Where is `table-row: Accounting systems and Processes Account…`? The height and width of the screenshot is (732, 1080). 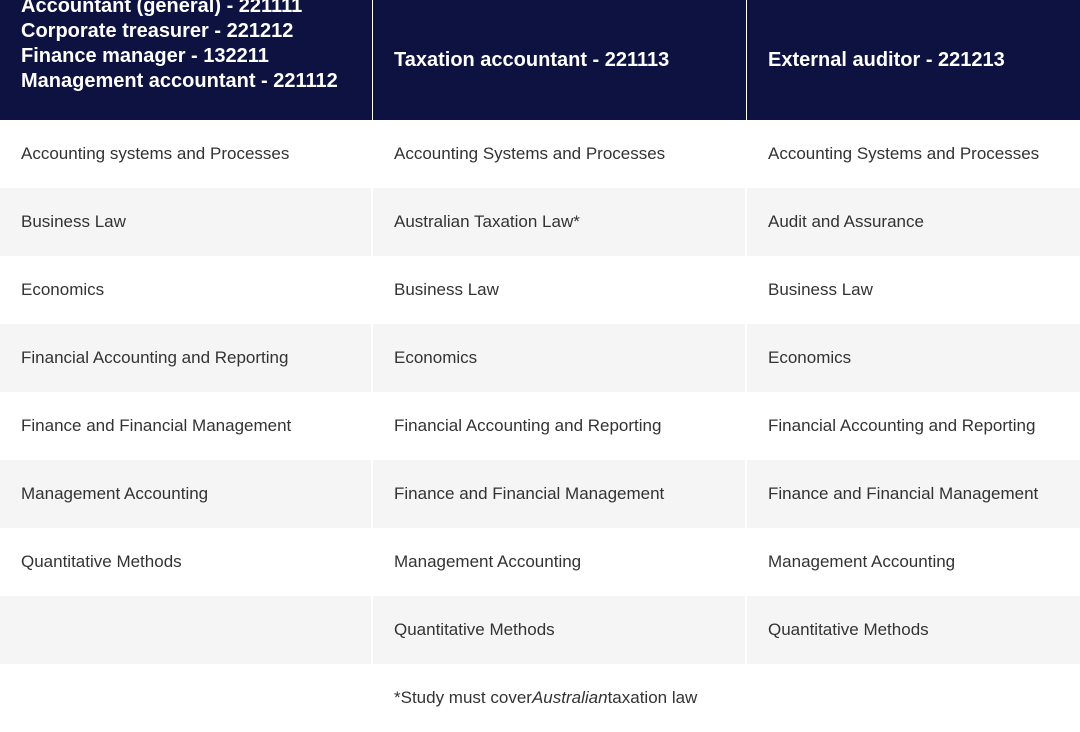 table-row: Accounting systems and Processes Account… is located at coordinates (540, 154).